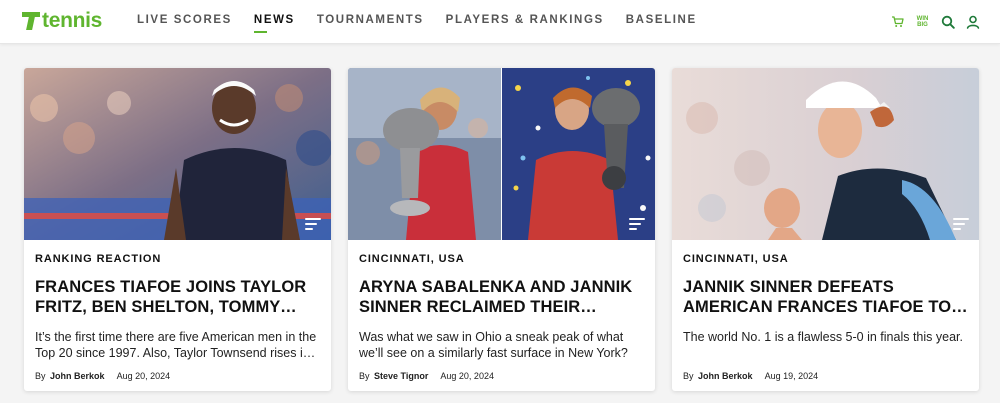  I want to click on header-tools: WIN BIG, so click(935, 21).